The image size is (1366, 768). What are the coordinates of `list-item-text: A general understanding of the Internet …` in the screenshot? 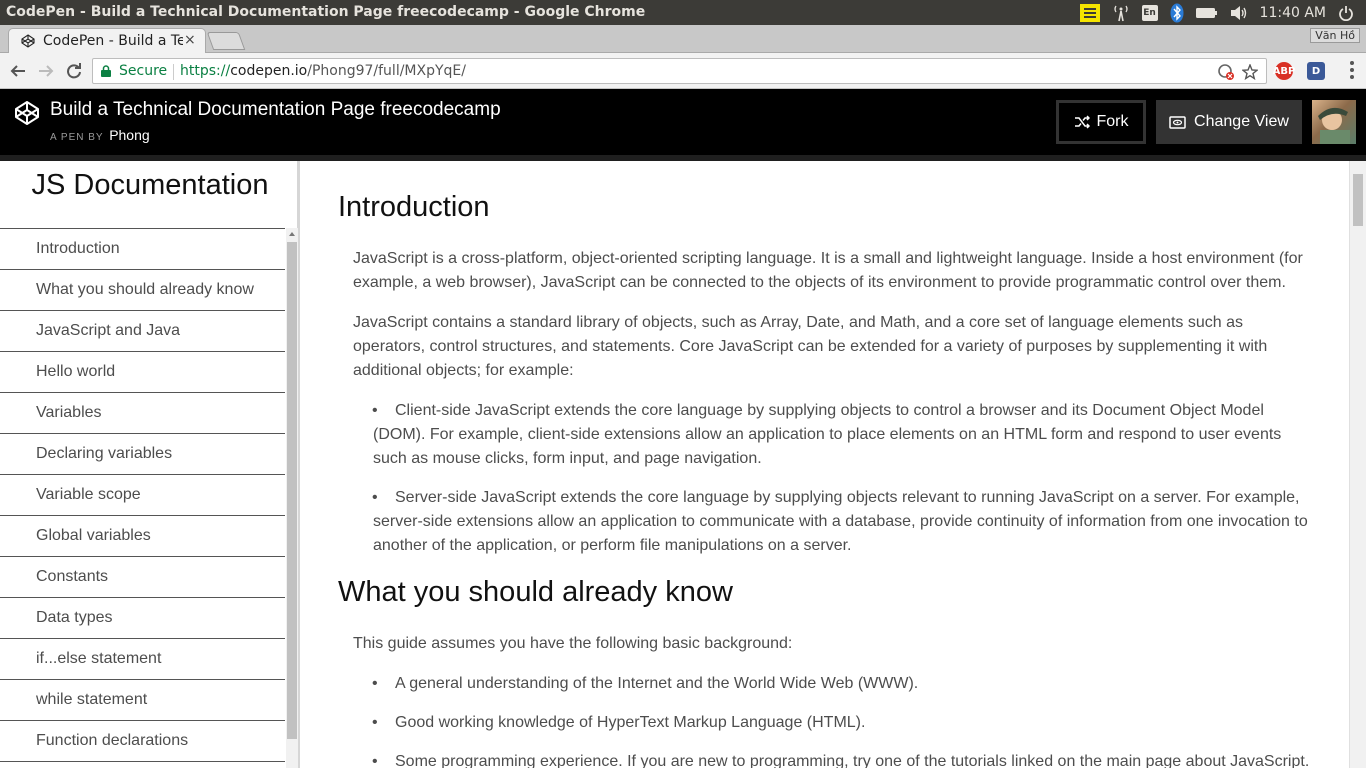 It's located at (657, 683).